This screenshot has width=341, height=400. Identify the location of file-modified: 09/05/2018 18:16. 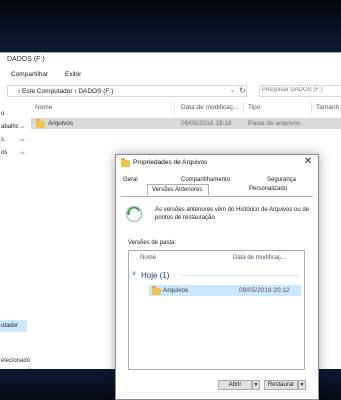
(206, 123).